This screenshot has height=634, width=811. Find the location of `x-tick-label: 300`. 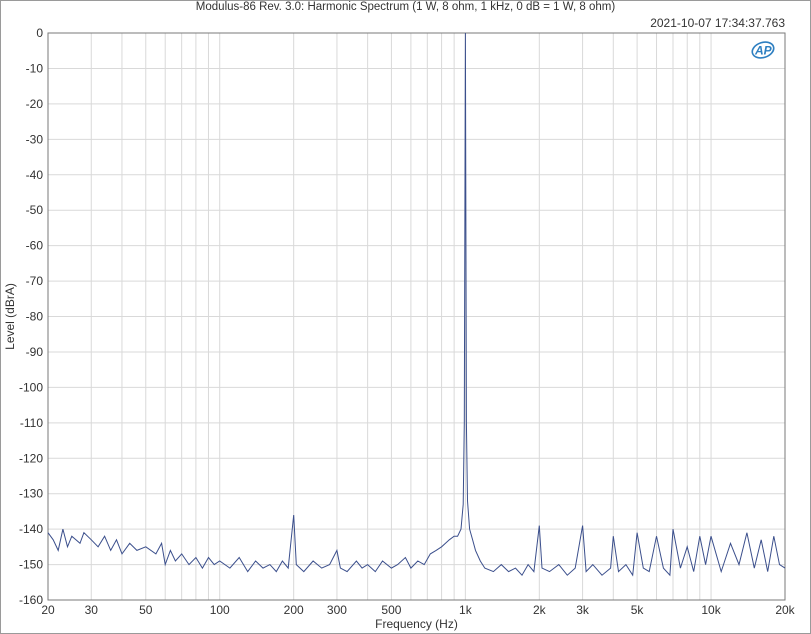

x-tick-label: 300 is located at coordinates (337, 610).